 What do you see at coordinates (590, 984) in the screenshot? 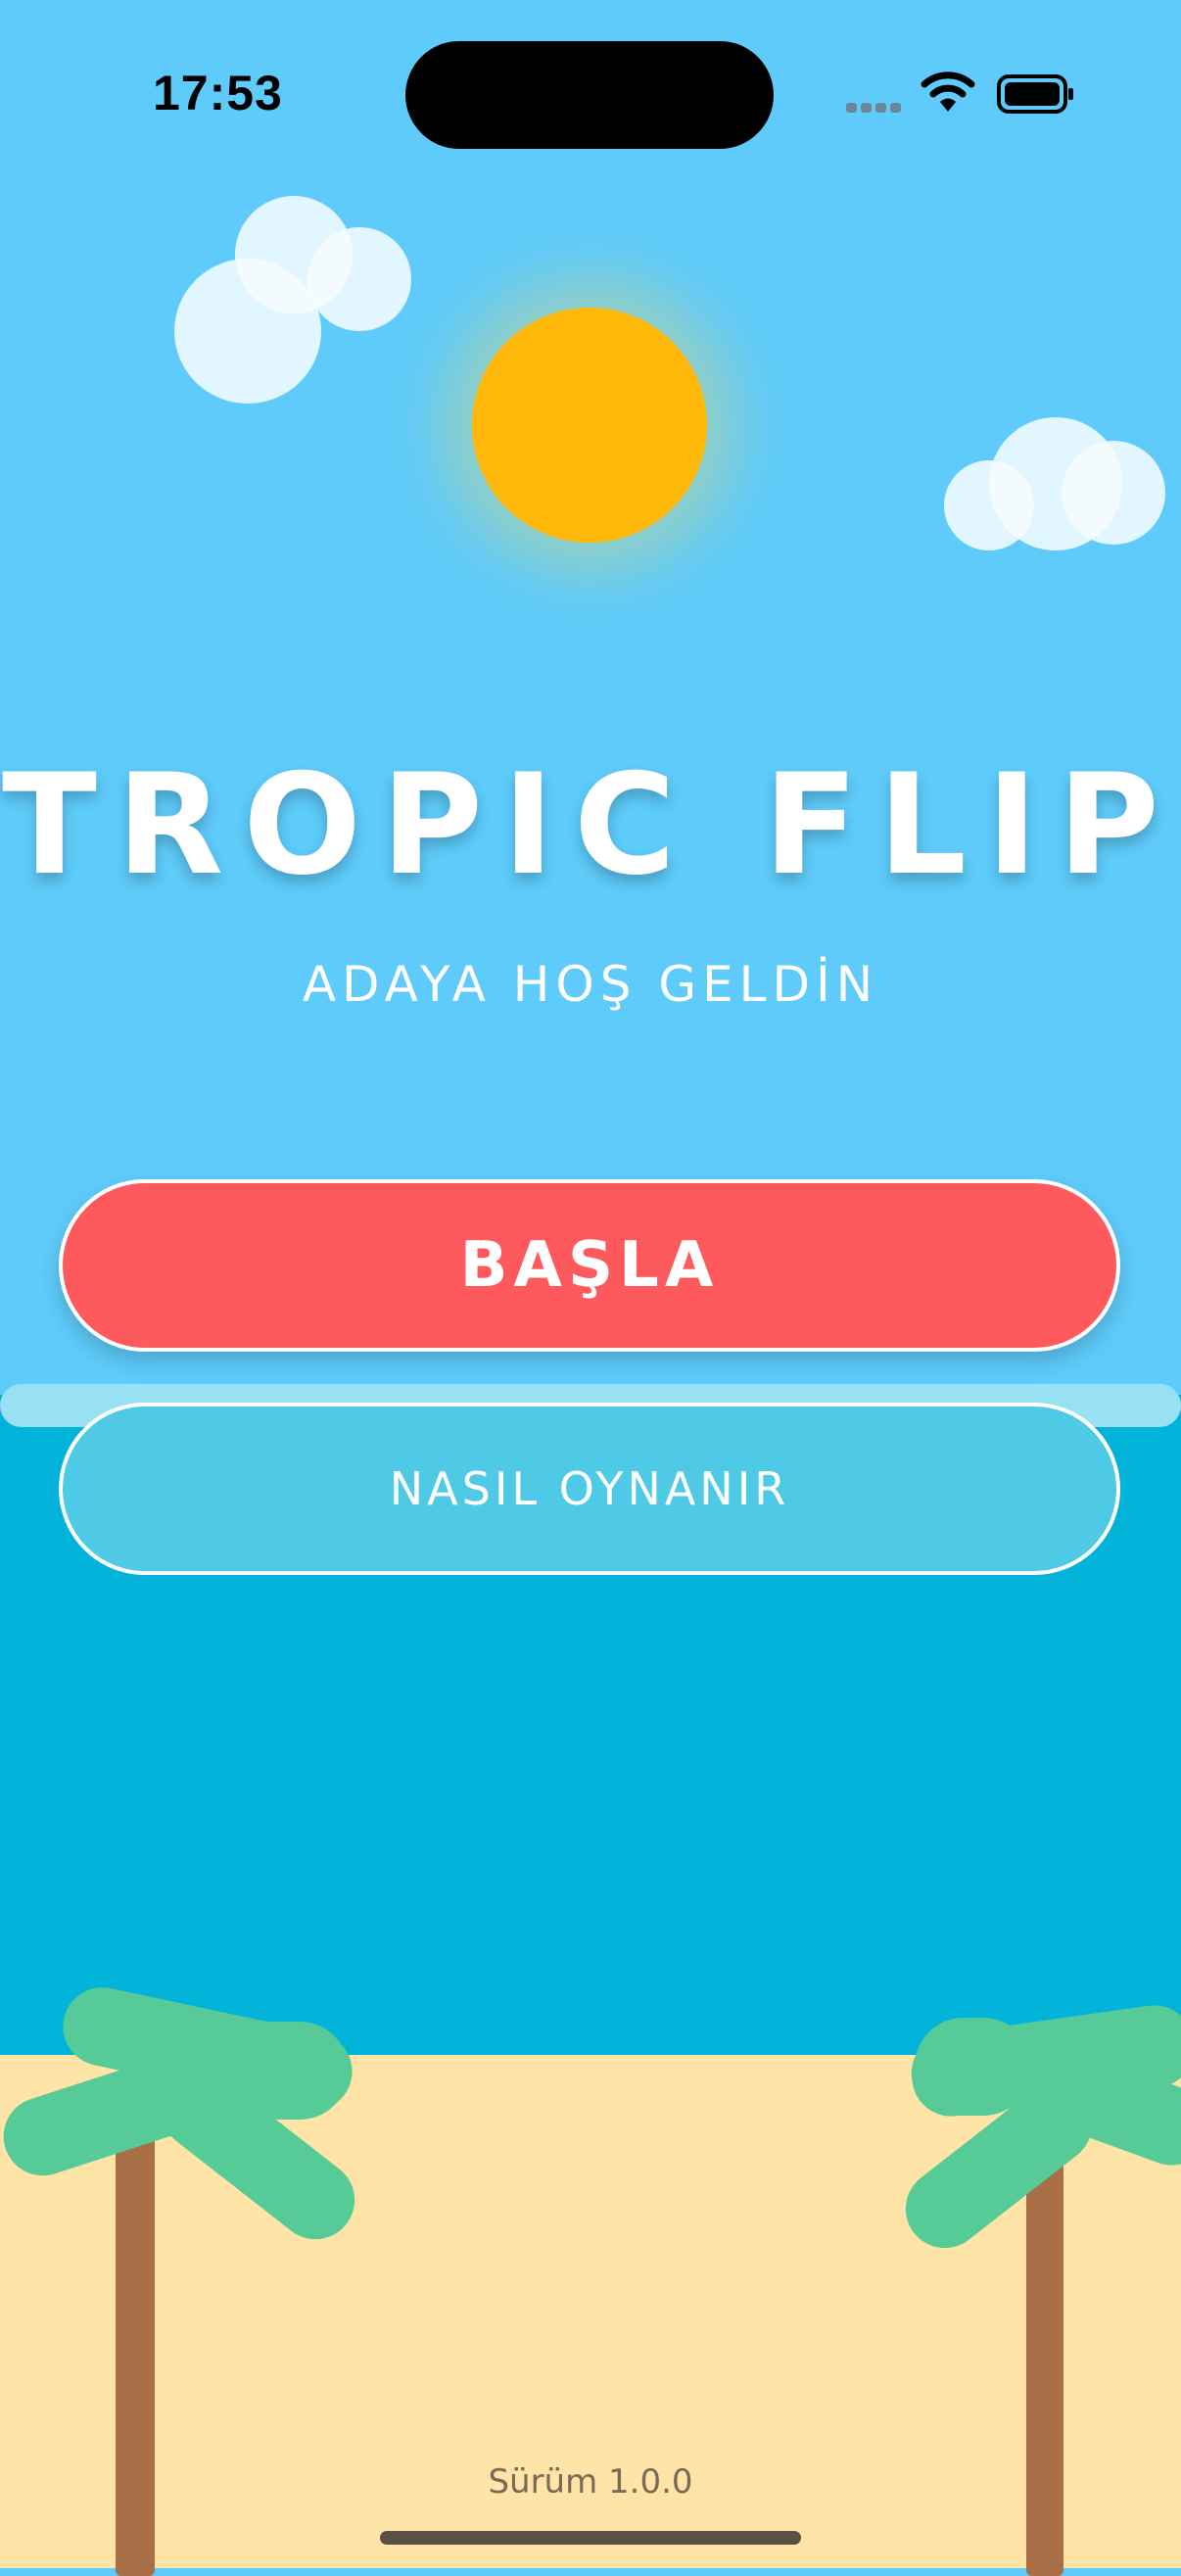
I see `game-subtitle: ADAYA HOŞ GELDİN` at bounding box center [590, 984].